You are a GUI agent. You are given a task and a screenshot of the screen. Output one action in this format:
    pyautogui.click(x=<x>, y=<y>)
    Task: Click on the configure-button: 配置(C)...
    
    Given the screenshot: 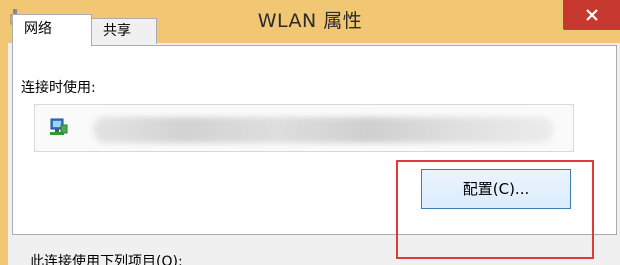 What is the action you would take?
    pyautogui.click(x=496, y=189)
    